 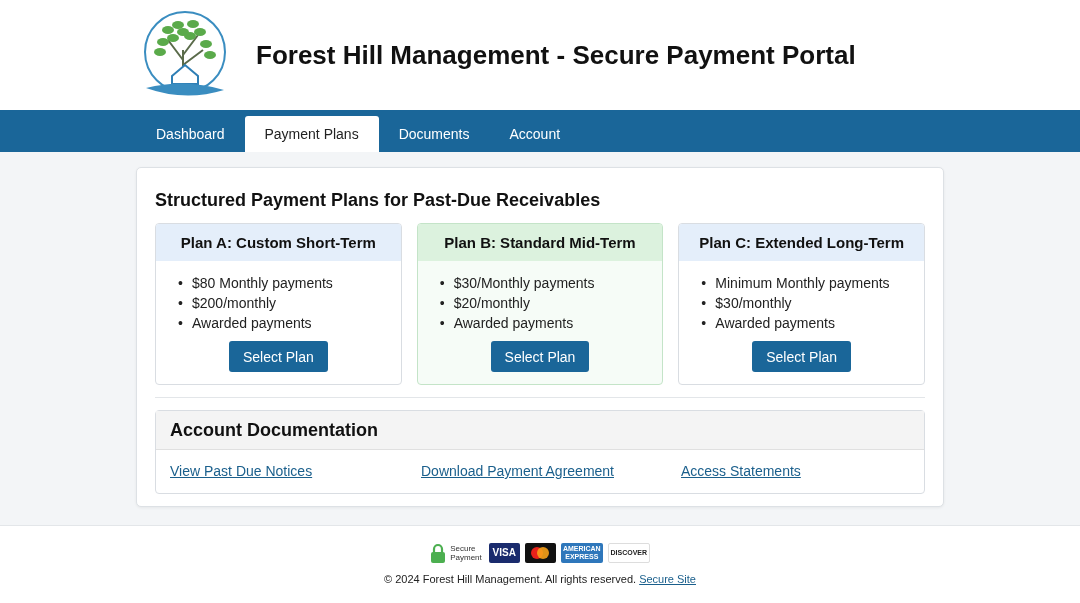 What do you see at coordinates (741, 471) in the screenshot?
I see `document-link: Access Statements` at bounding box center [741, 471].